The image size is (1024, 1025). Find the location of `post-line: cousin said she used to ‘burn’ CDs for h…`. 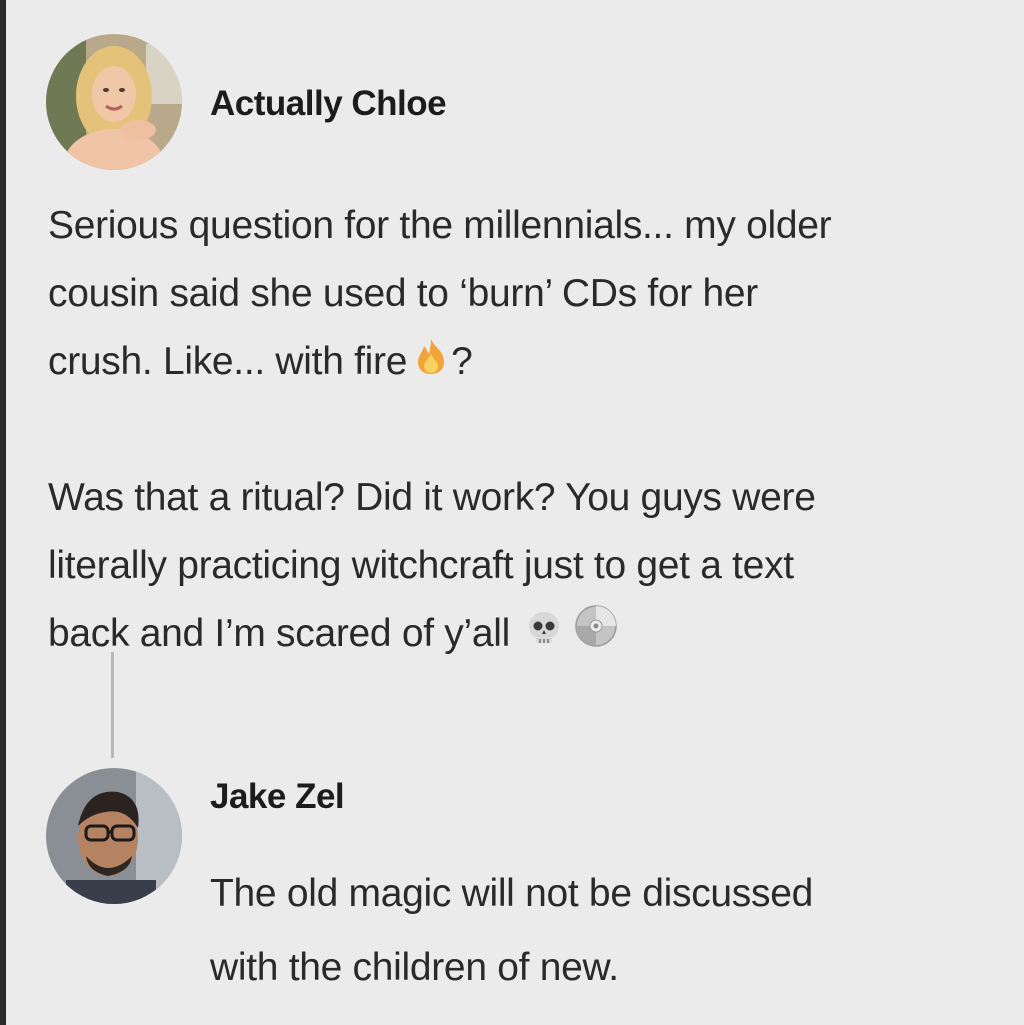

post-line: cousin said she used to ‘burn’ CDs for h… is located at coordinates (403, 293).